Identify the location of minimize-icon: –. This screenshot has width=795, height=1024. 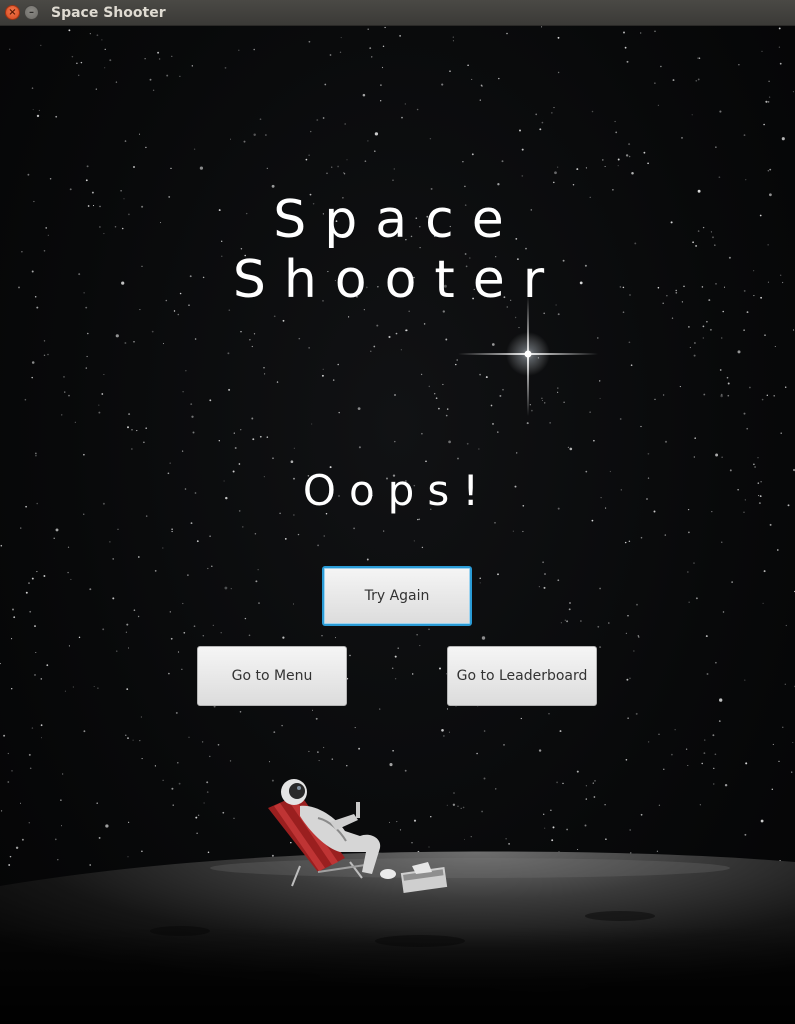
(31, 12).